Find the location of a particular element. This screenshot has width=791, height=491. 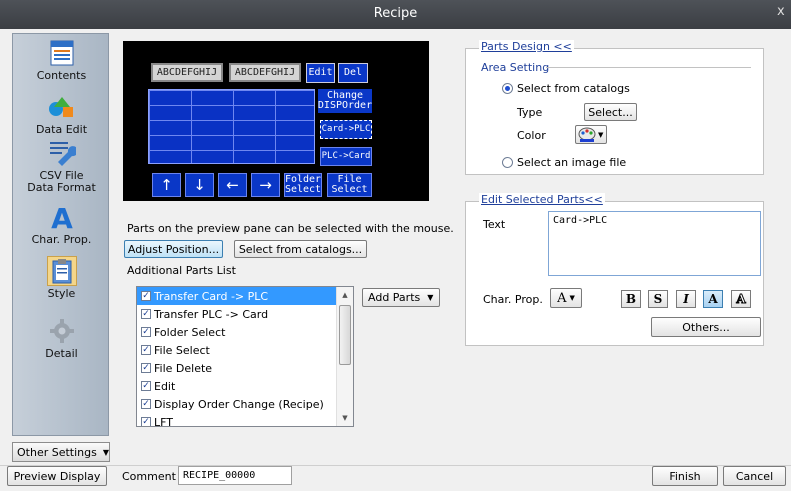

additional-parts-label: Additional Parts List is located at coordinates (181, 270).